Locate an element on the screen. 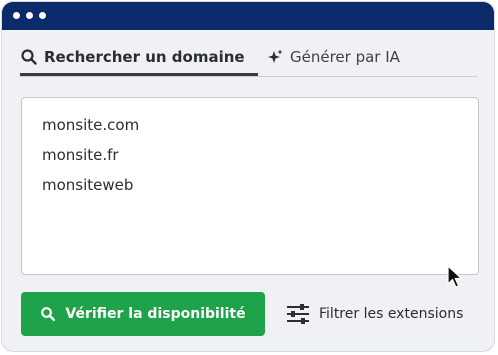 The image size is (498, 355). sliders-icon is located at coordinates (298, 314).